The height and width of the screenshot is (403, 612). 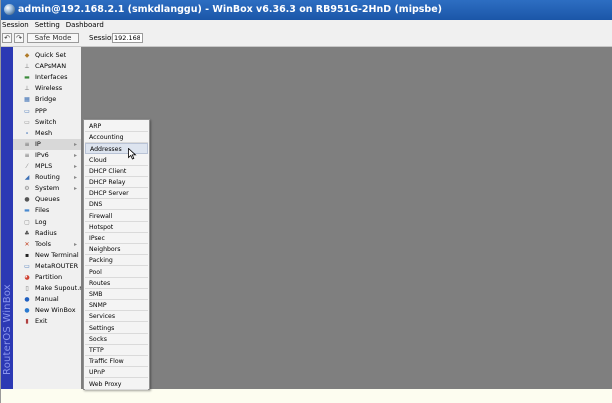 What do you see at coordinates (47, 277) in the screenshot?
I see `sidebar-item-partition: ◕ Partition` at bounding box center [47, 277].